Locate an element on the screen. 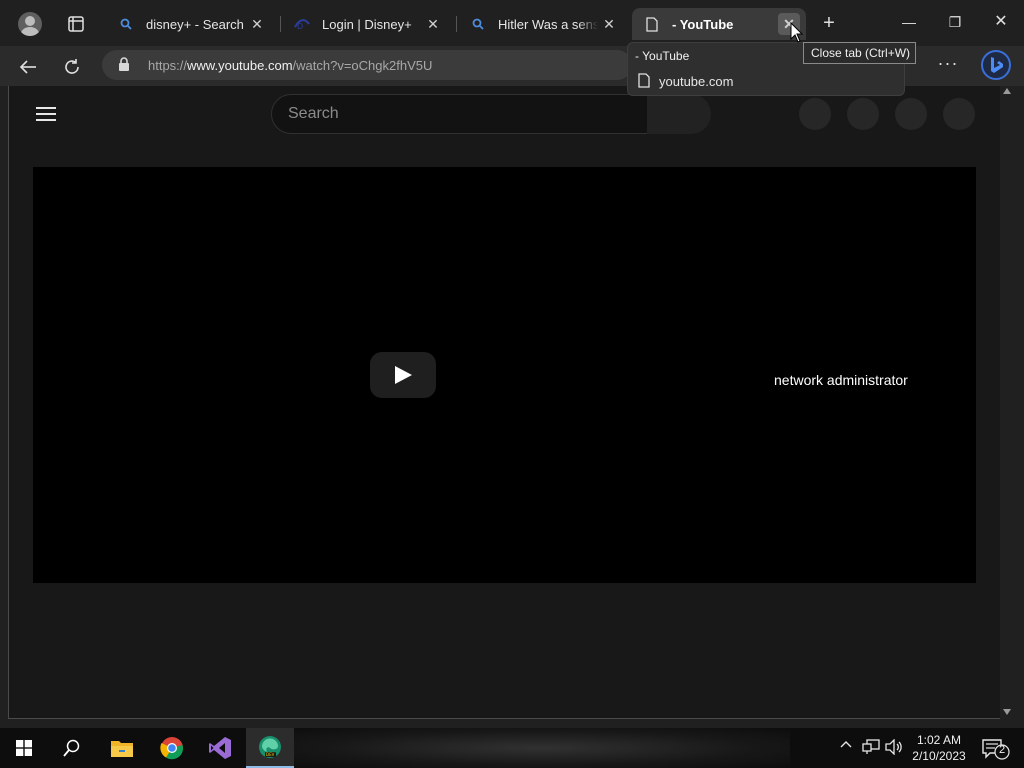 This screenshot has height=768, width=1024. url-prefix: https:// is located at coordinates (168, 65).